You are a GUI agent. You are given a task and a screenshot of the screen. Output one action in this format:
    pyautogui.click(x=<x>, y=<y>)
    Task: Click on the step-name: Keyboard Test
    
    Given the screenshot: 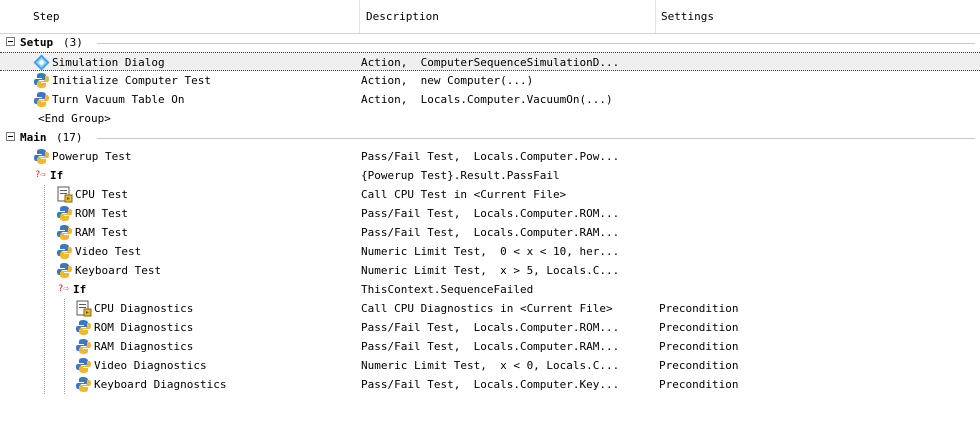 What is the action you would take?
    pyautogui.click(x=118, y=270)
    